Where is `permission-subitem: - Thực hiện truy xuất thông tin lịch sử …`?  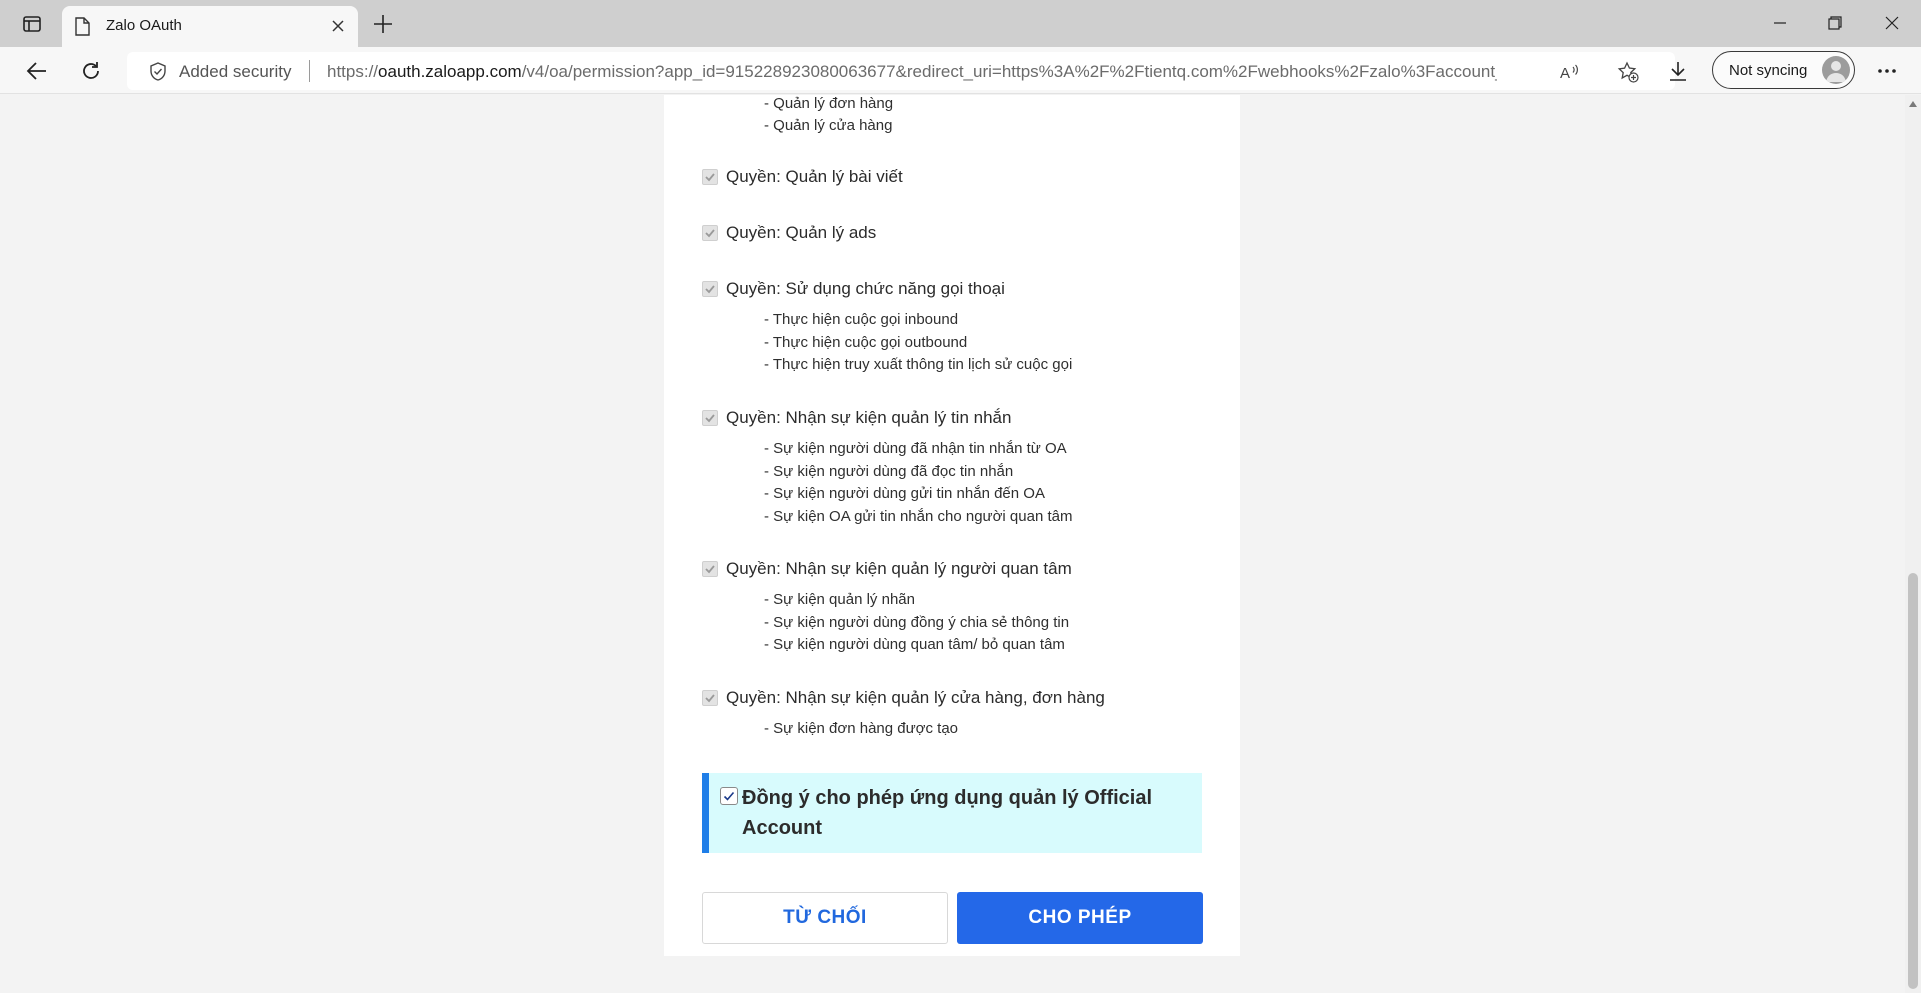 permission-subitem: - Thực hiện truy xuất thông tin lịch sử … is located at coordinates (918, 364).